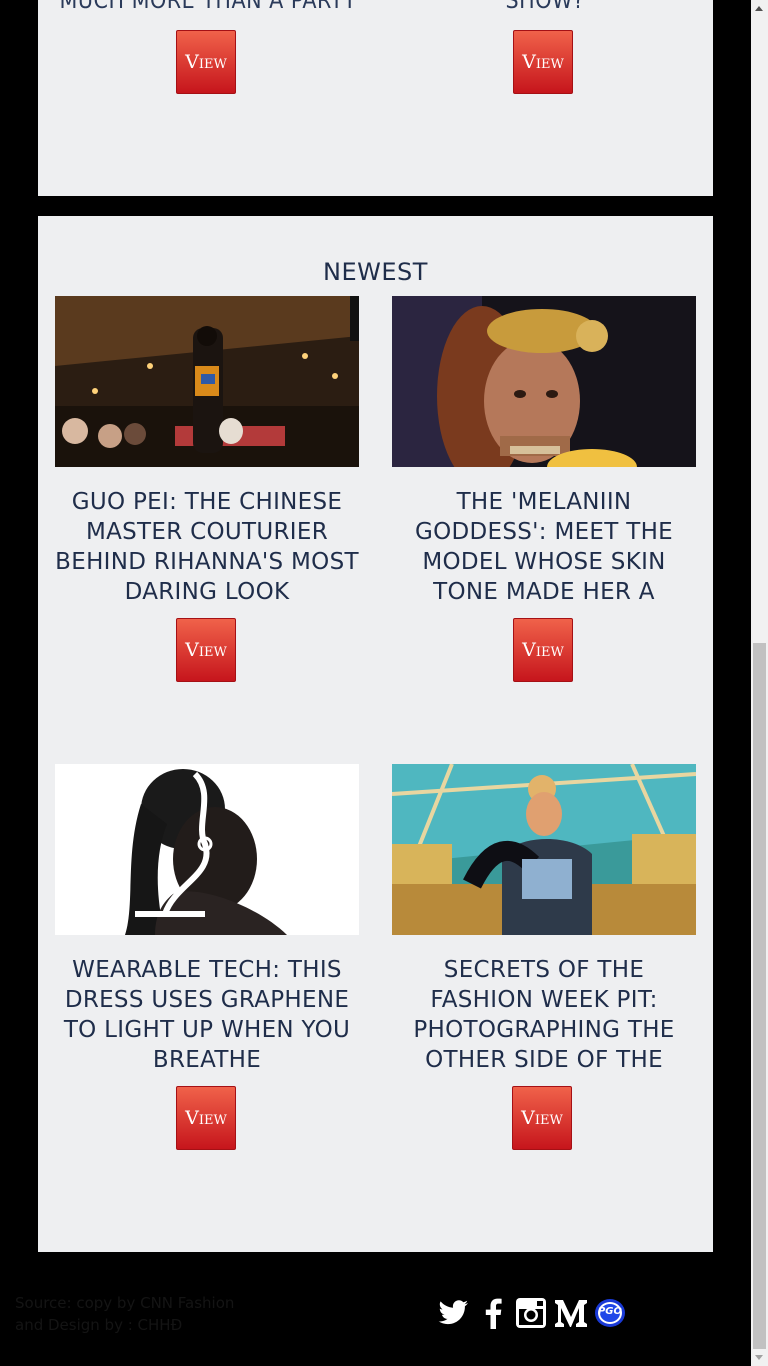 This screenshot has width=768, height=1366. Describe the element at coordinates (545, 7) in the screenshot. I see `article-title: SHOW?` at that location.